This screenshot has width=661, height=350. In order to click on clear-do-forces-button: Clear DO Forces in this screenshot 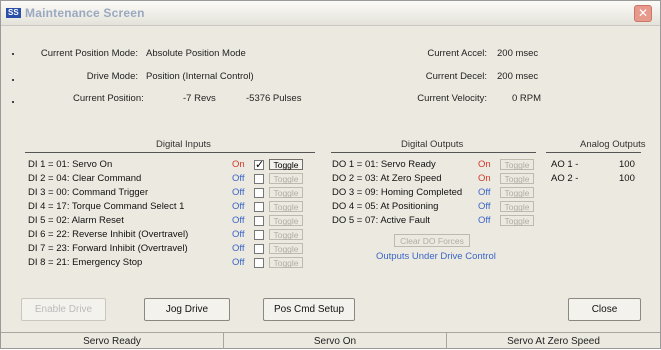, I will do `click(432, 240)`.